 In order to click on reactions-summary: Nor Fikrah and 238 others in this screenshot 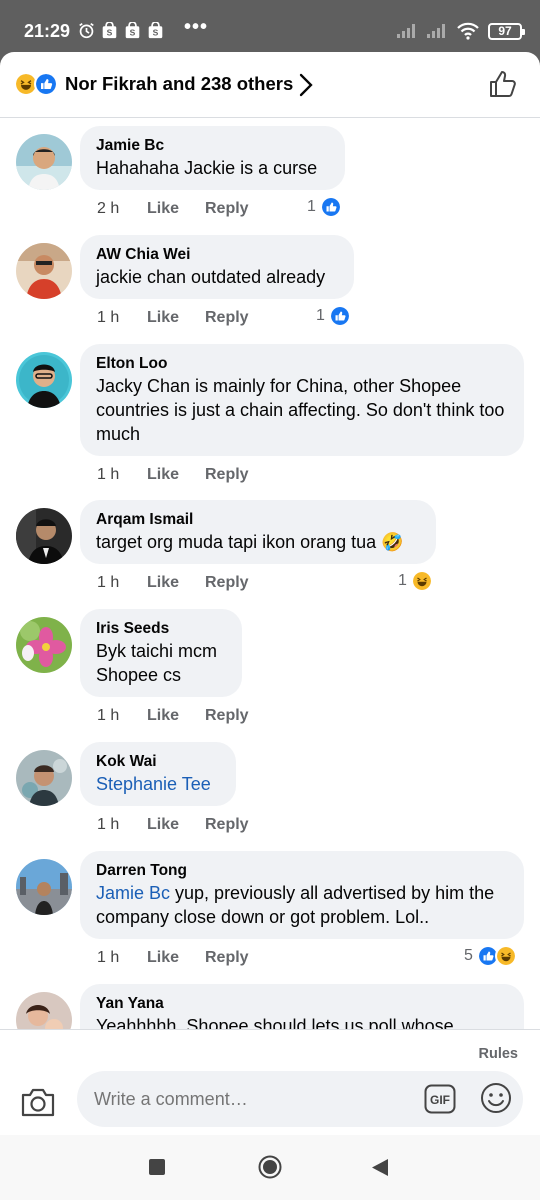, I will do `click(179, 84)`.